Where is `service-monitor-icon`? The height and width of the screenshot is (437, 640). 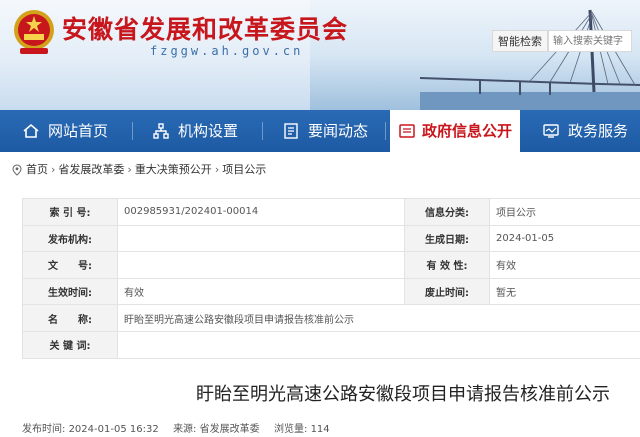
service-monitor-icon is located at coordinates (551, 131).